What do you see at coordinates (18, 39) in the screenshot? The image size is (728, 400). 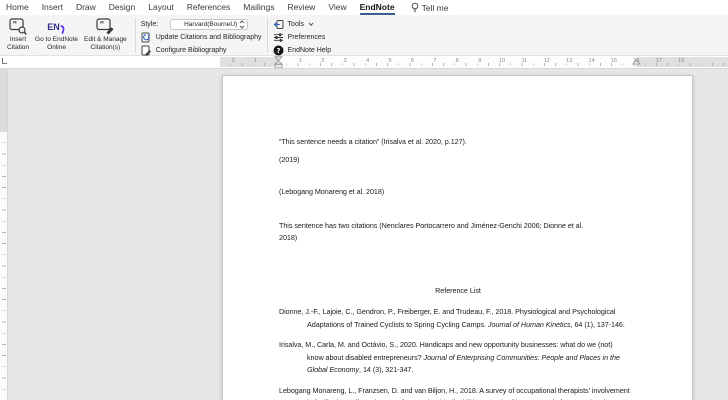 I see `insert-citation-label: Insert` at bounding box center [18, 39].